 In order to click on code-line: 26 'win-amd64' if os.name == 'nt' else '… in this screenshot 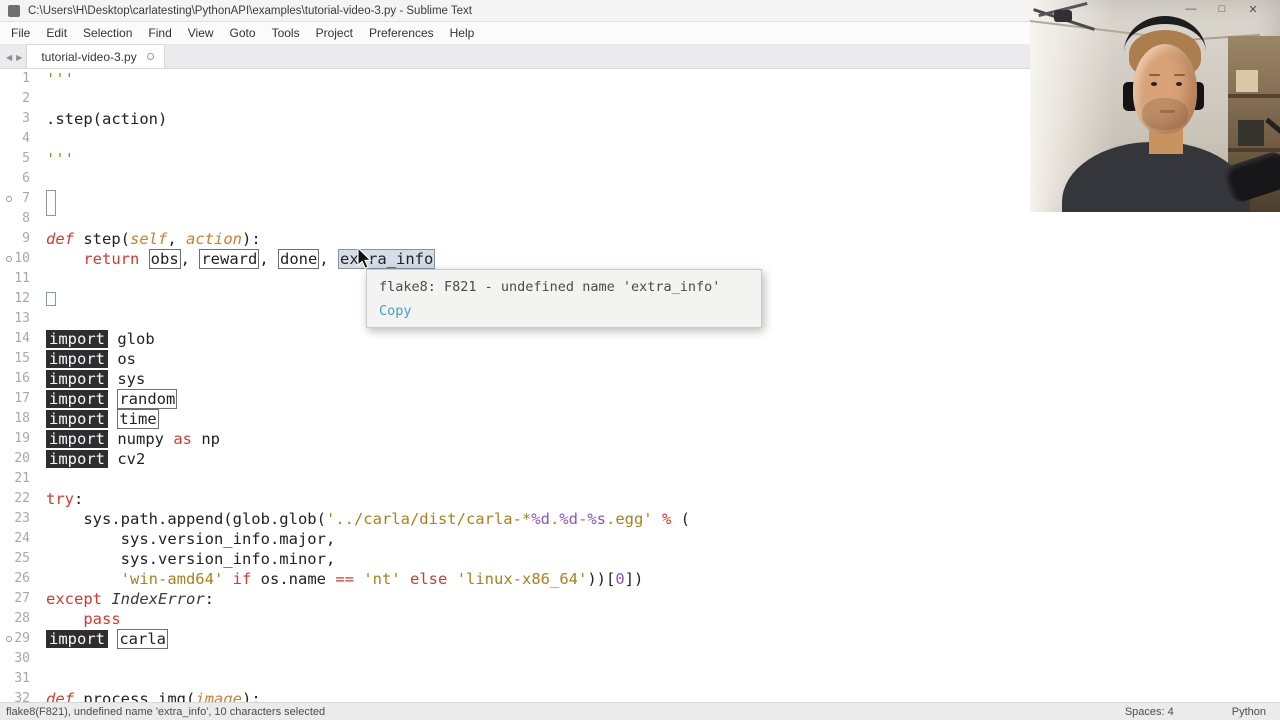, I will do `click(640, 579)`.